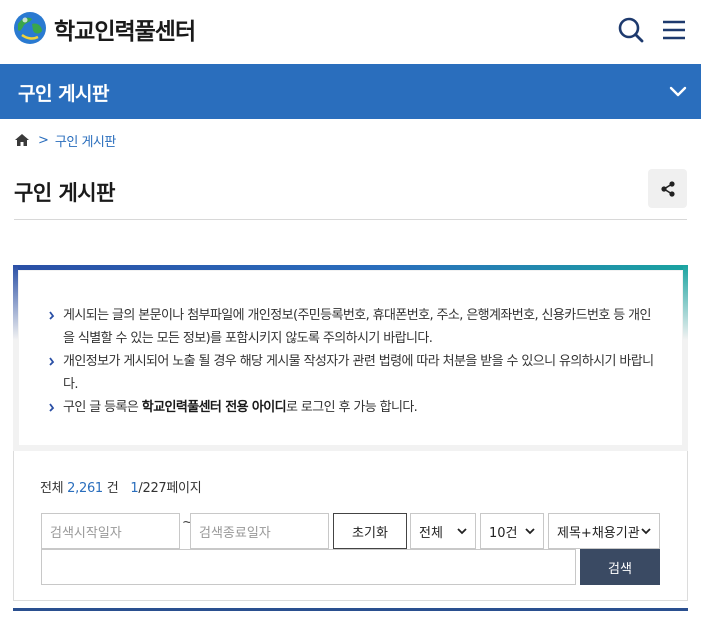  I want to click on home-icon, so click(22, 140).